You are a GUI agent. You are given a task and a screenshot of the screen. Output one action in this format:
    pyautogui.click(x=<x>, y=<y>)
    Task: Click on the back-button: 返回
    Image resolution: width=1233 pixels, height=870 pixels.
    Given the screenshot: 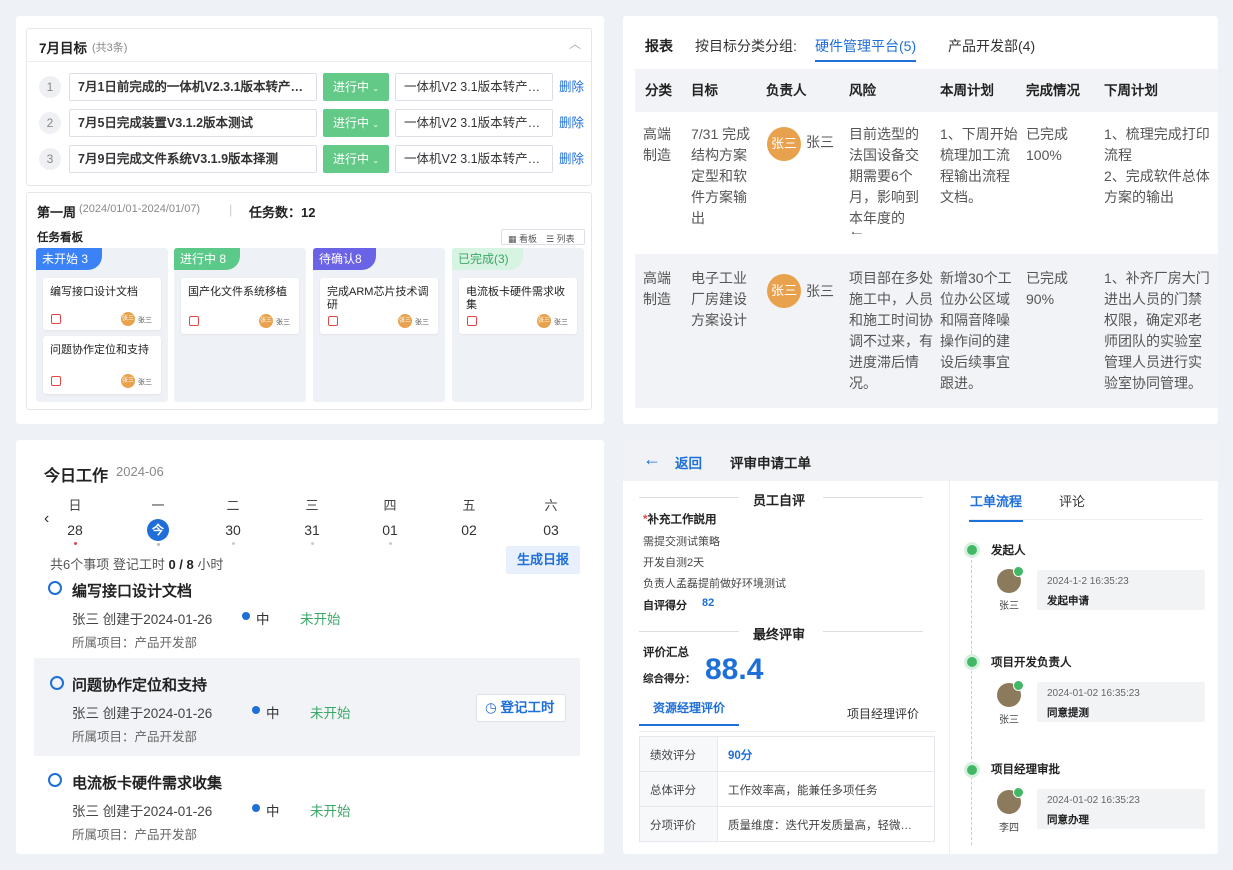 What is the action you would take?
    pyautogui.click(x=688, y=462)
    